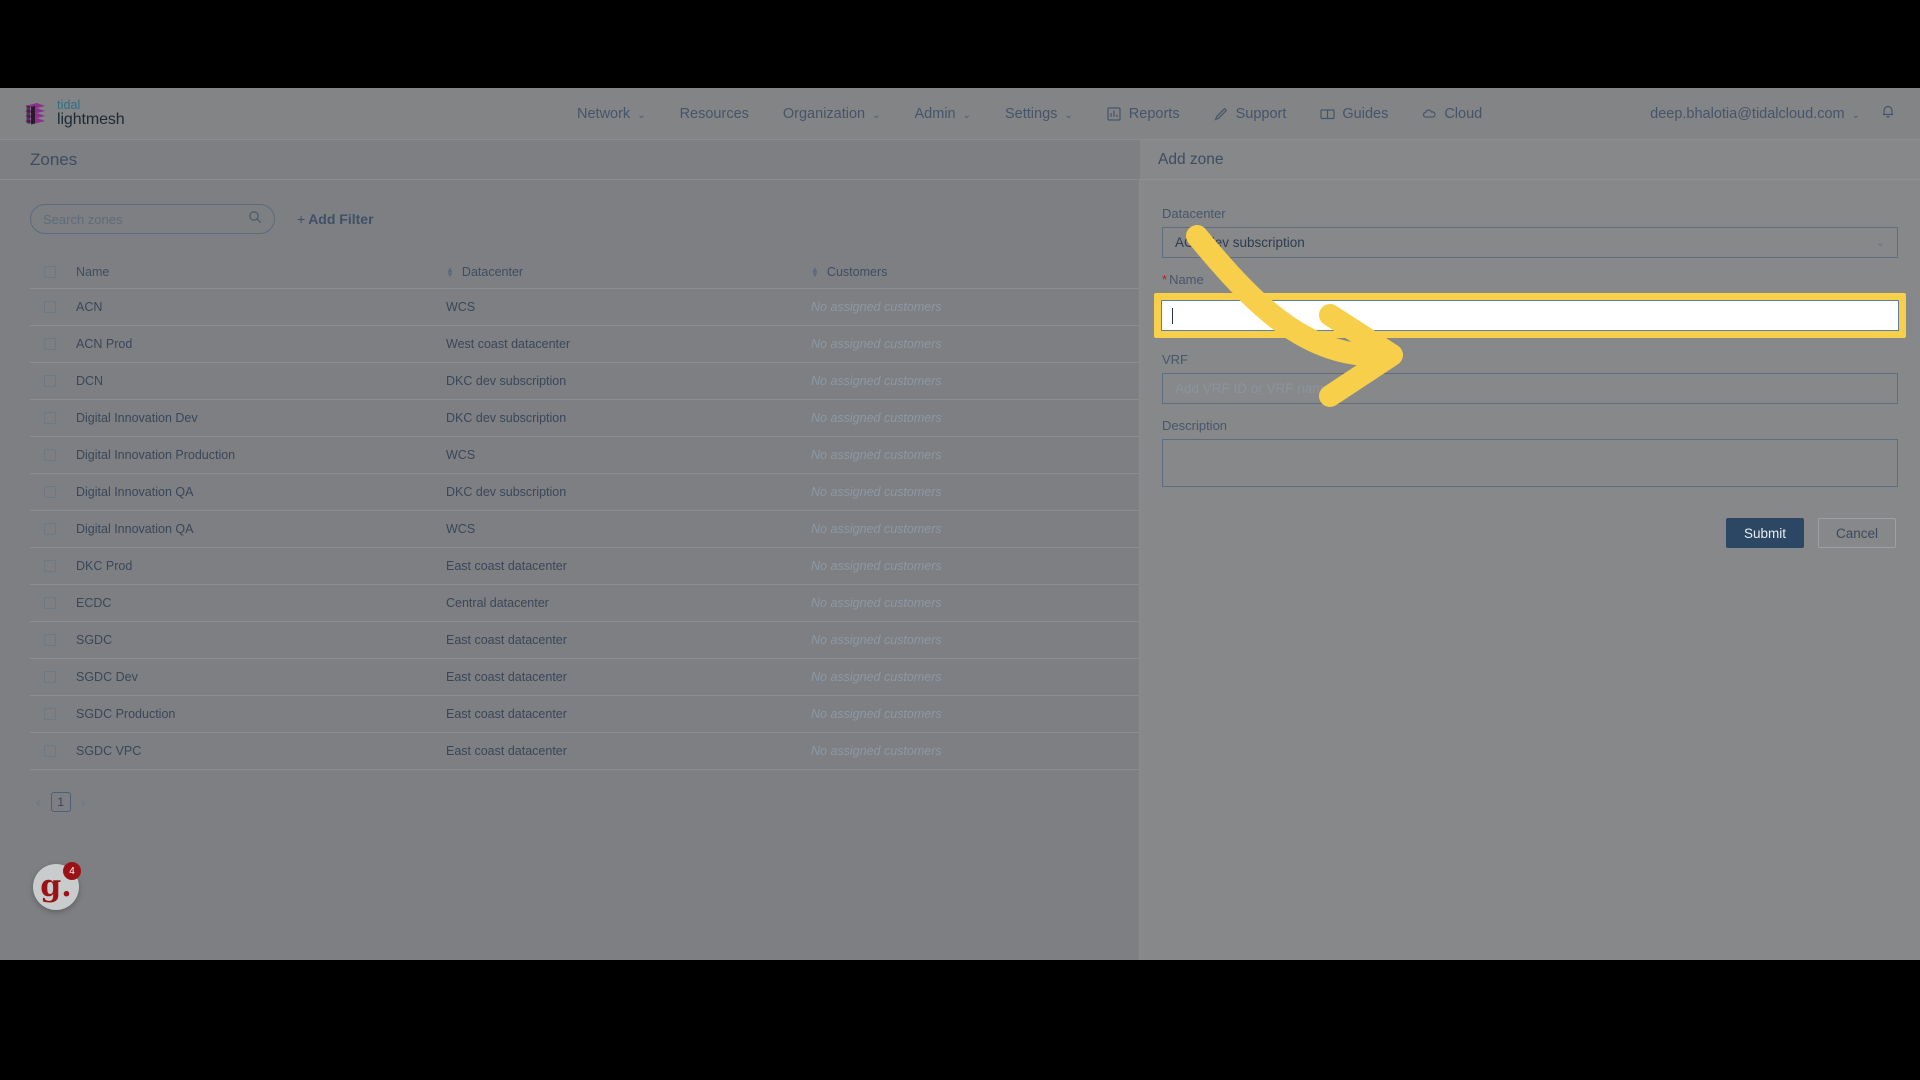  Describe the element at coordinates (935, 114) in the screenshot. I see `nav-label: Admin` at that location.